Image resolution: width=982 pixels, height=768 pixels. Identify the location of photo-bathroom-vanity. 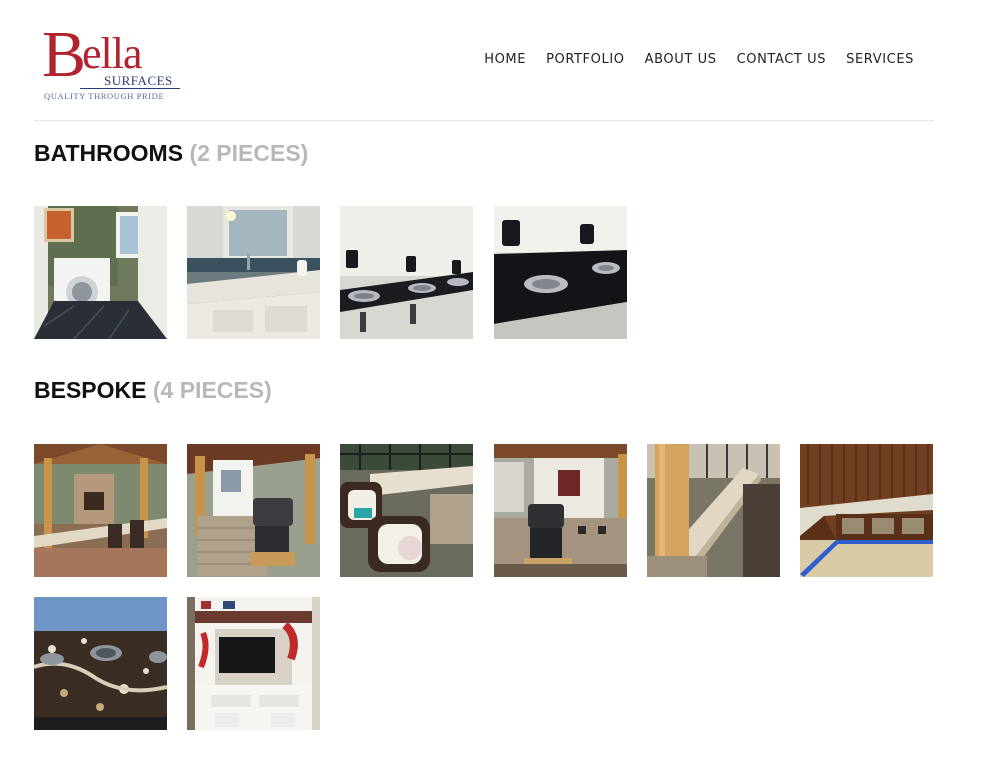
(253, 272).